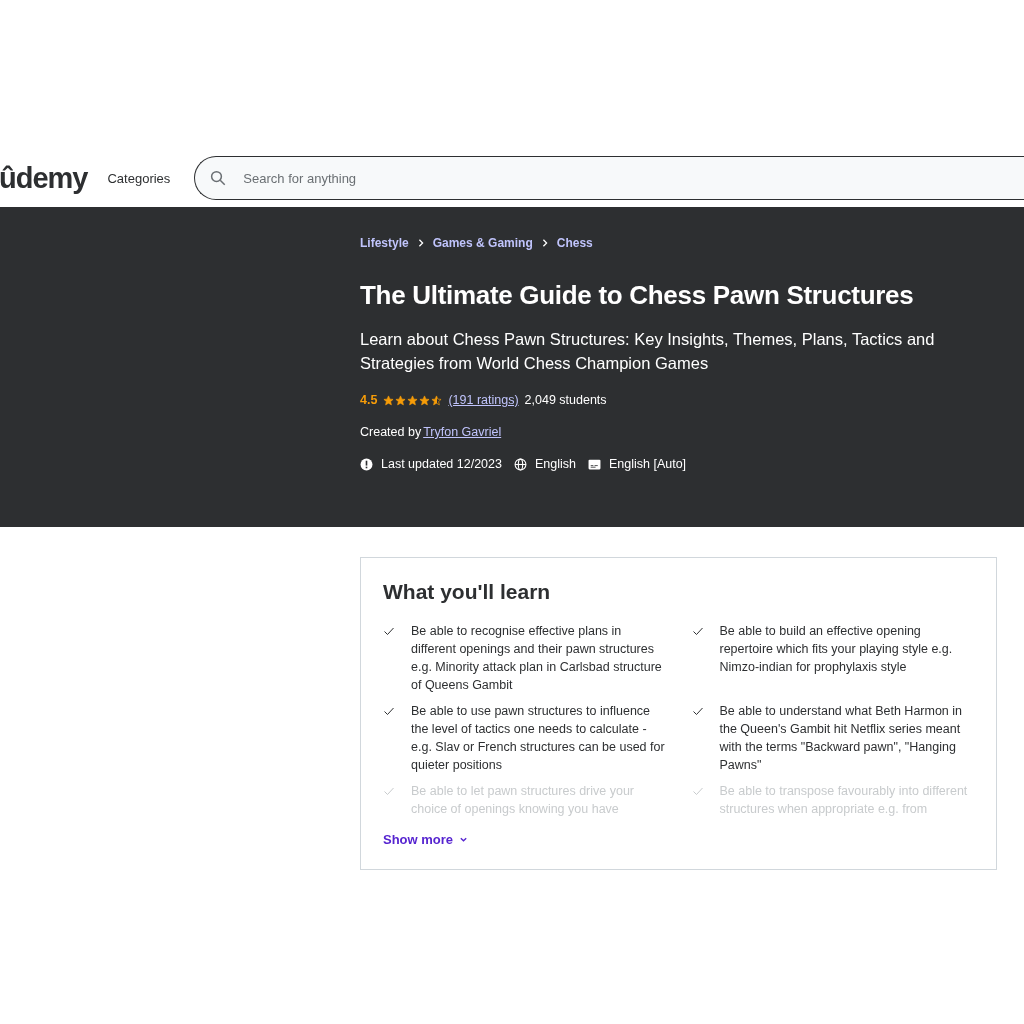 This screenshot has width=1024, height=1024. What do you see at coordinates (391, 432) in the screenshot?
I see `created-by-label: Created by` at bounding box center [391, 432].